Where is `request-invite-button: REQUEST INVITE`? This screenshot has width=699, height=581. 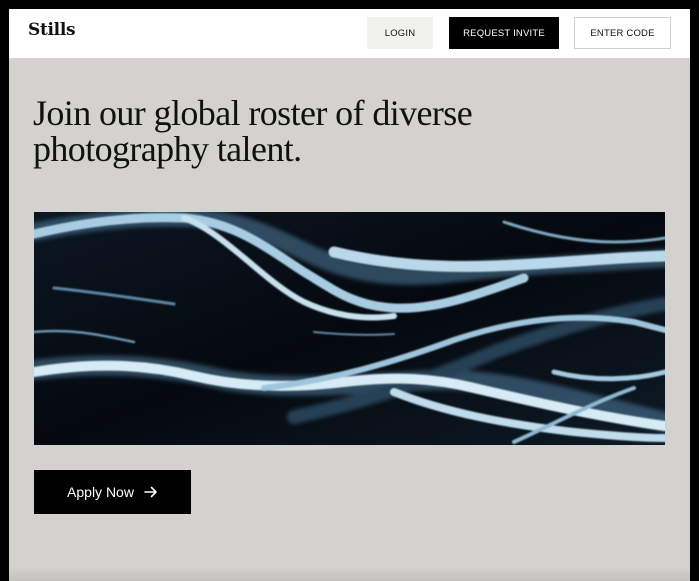 request-invite-button: REQUEST INVITE is located at coordinates (504, 33).